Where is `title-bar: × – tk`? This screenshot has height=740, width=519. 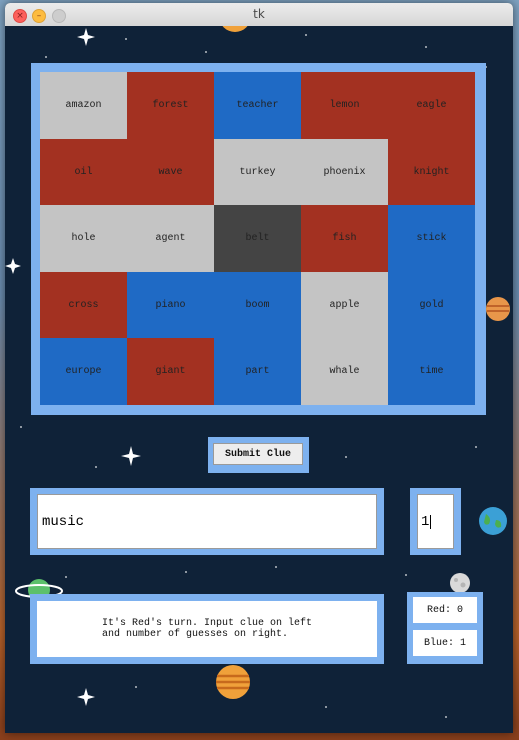 title-bar: × – tk is located at coordinates (259, 15).